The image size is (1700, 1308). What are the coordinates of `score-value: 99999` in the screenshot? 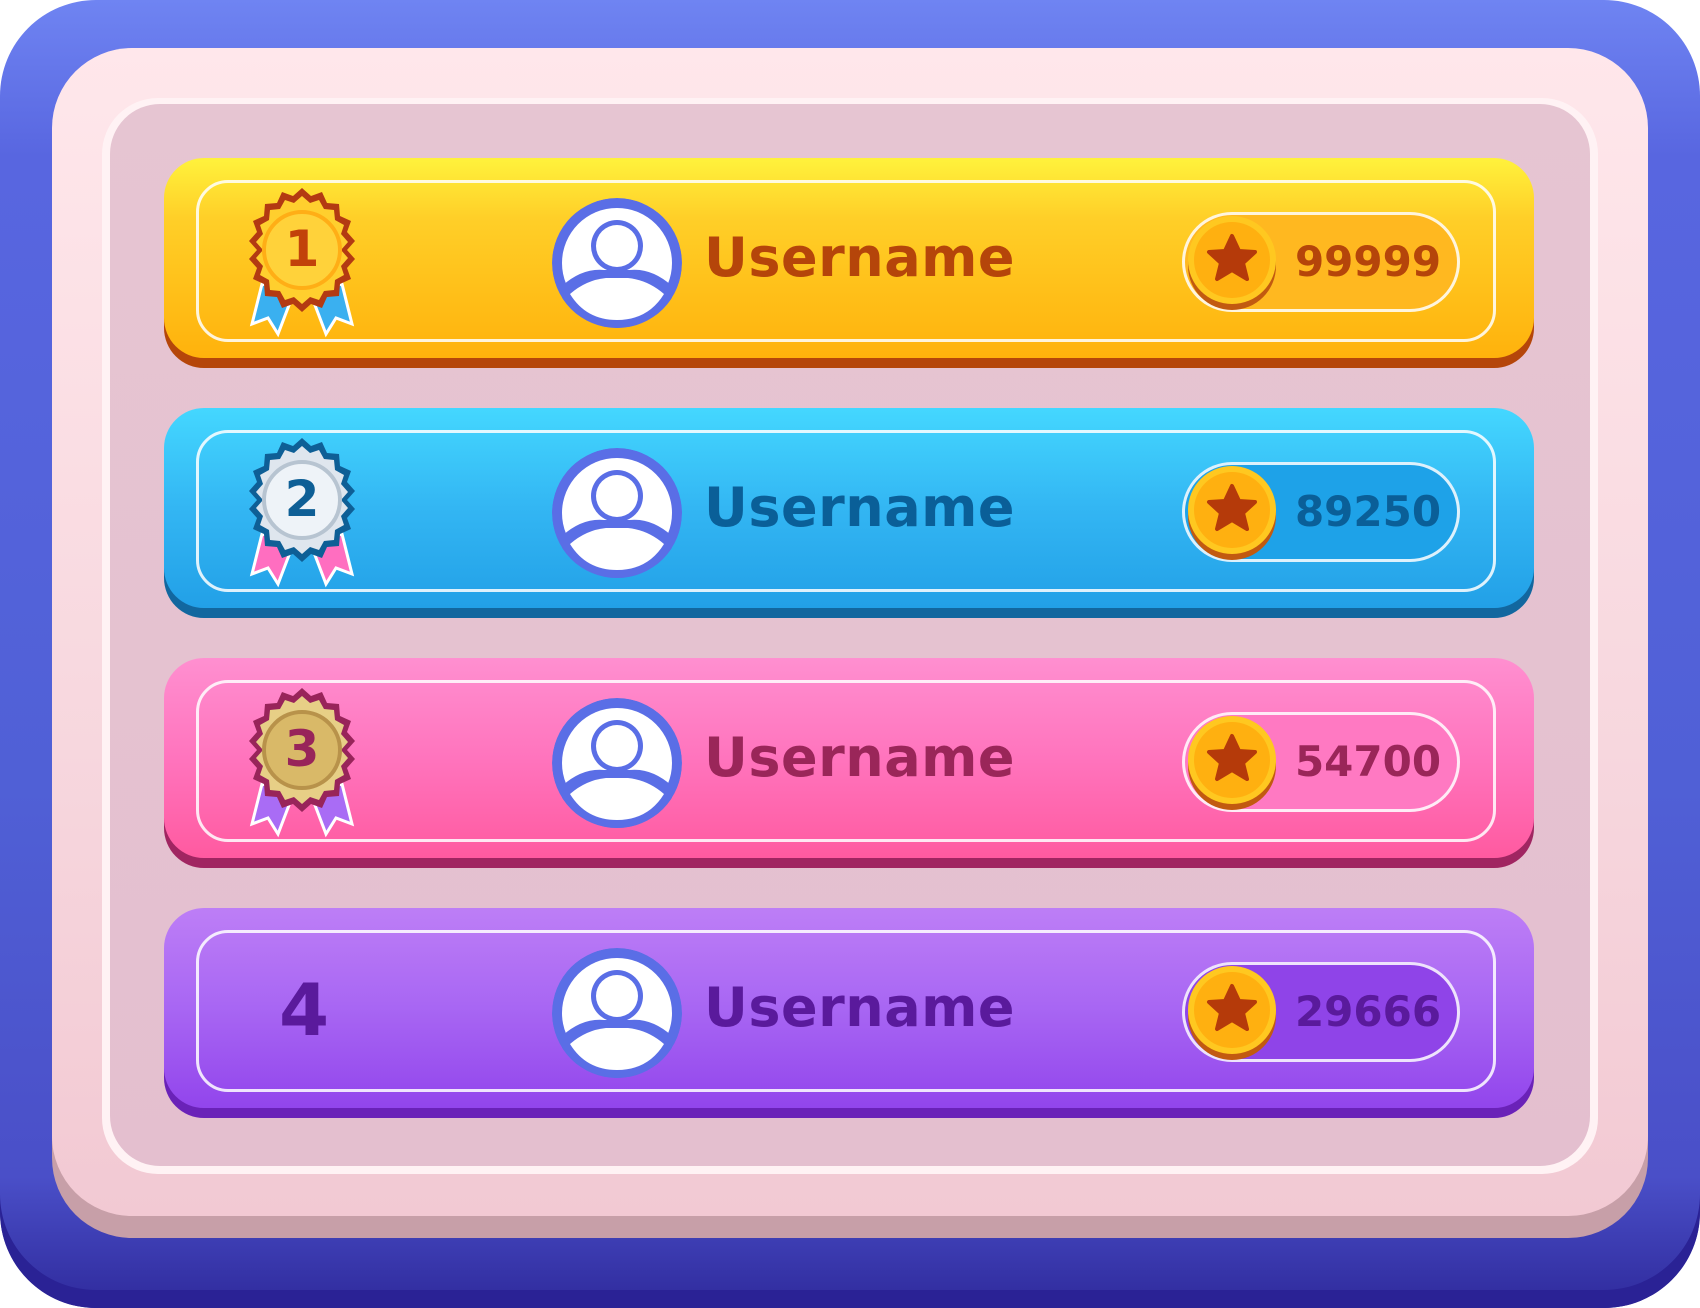 It's located at (1368, 261).